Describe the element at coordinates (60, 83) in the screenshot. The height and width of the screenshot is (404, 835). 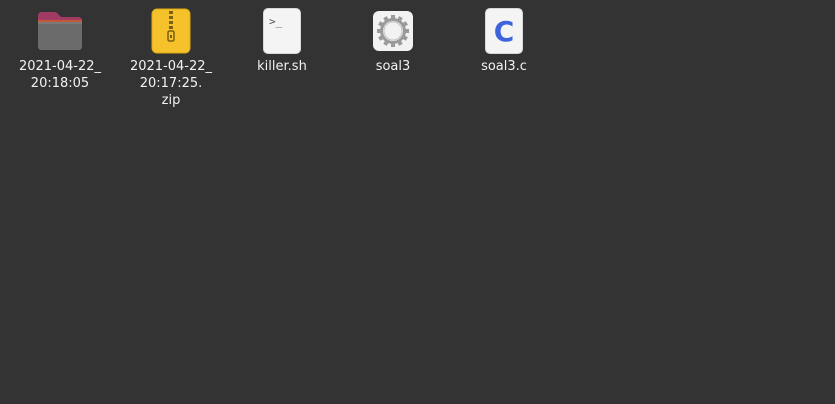
I see `label-line: 20:18:05` at that location.